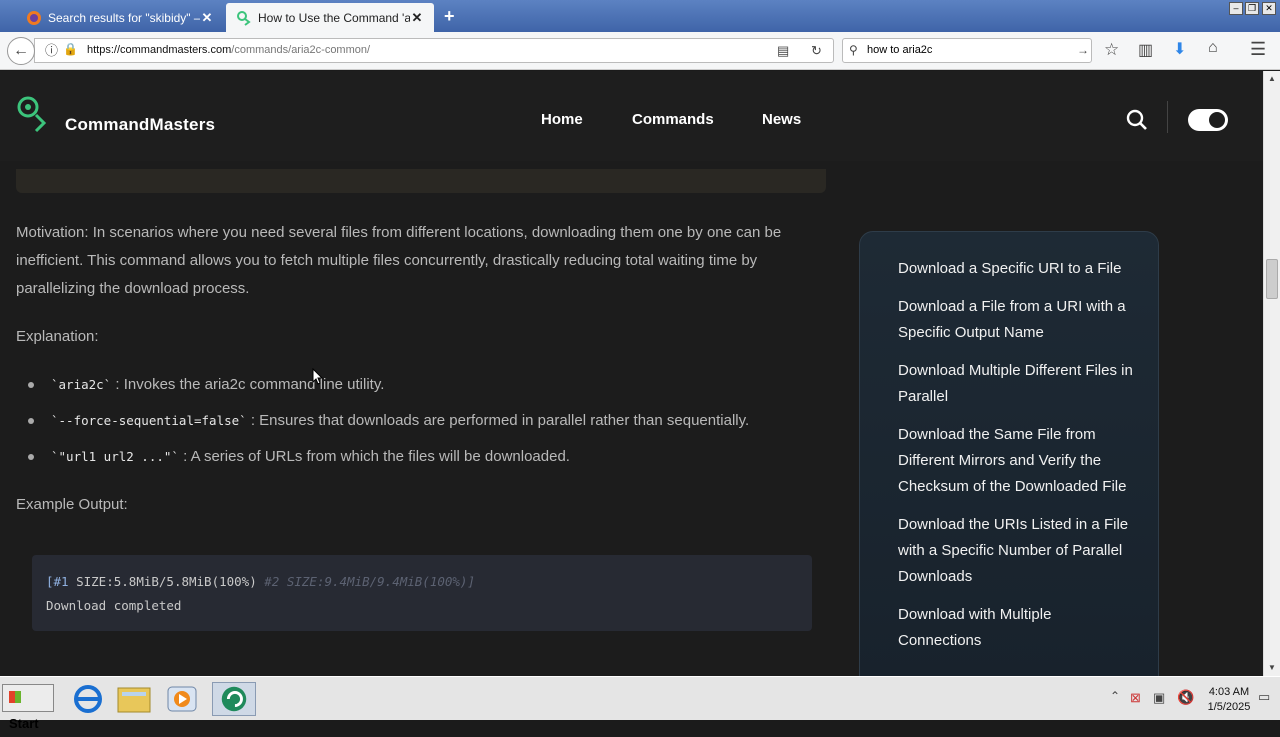  Describe the element at coordinates (449, 16) in the screenshot. I see `new-tab-button: +` at that location.